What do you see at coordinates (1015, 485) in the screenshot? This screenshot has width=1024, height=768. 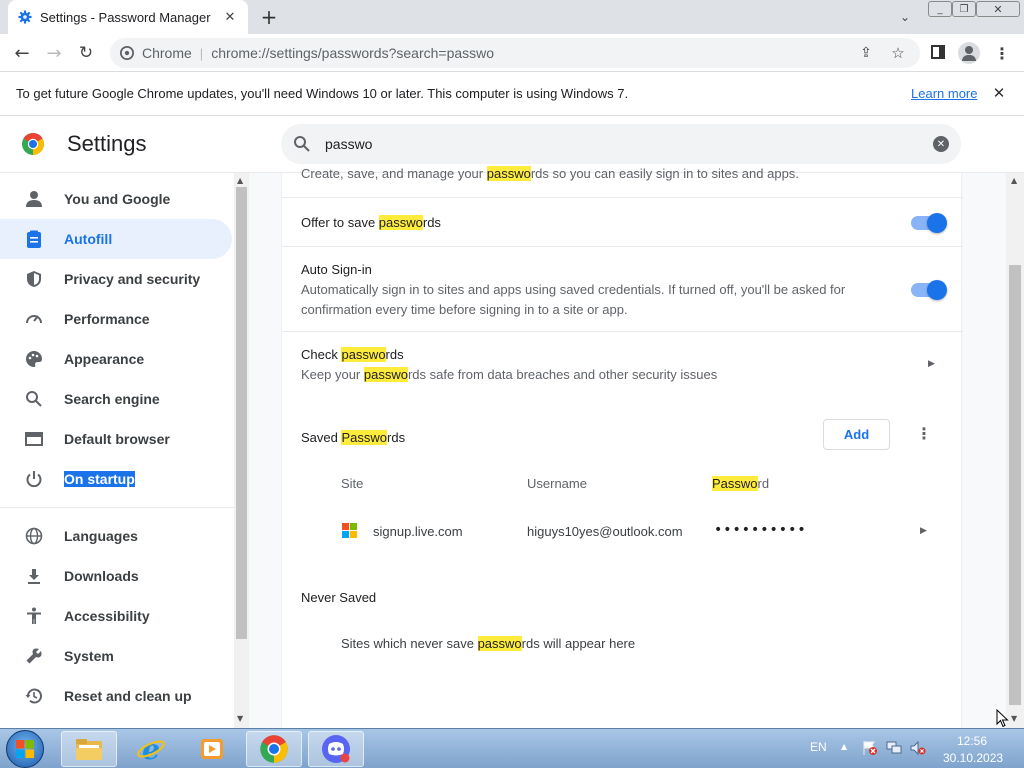 I see `main-scroll-thumb` at bounding box center [1015, 485].